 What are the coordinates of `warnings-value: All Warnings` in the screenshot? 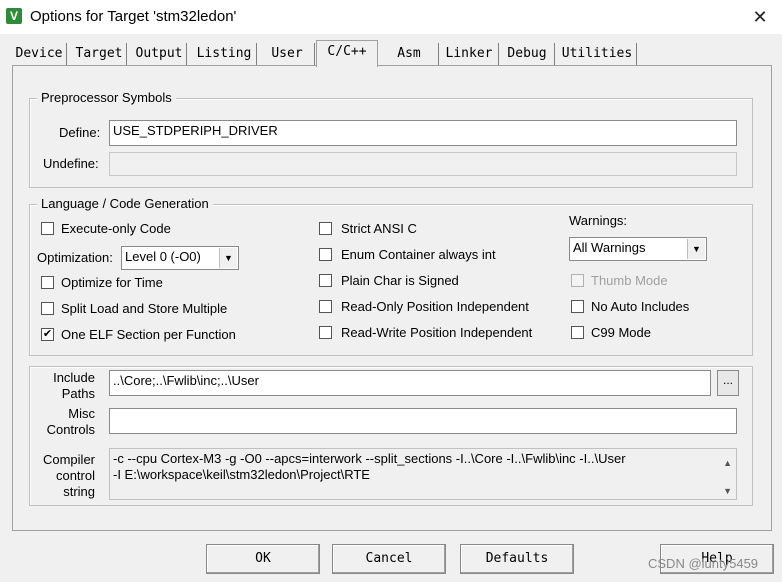 It's located at (609, 247).